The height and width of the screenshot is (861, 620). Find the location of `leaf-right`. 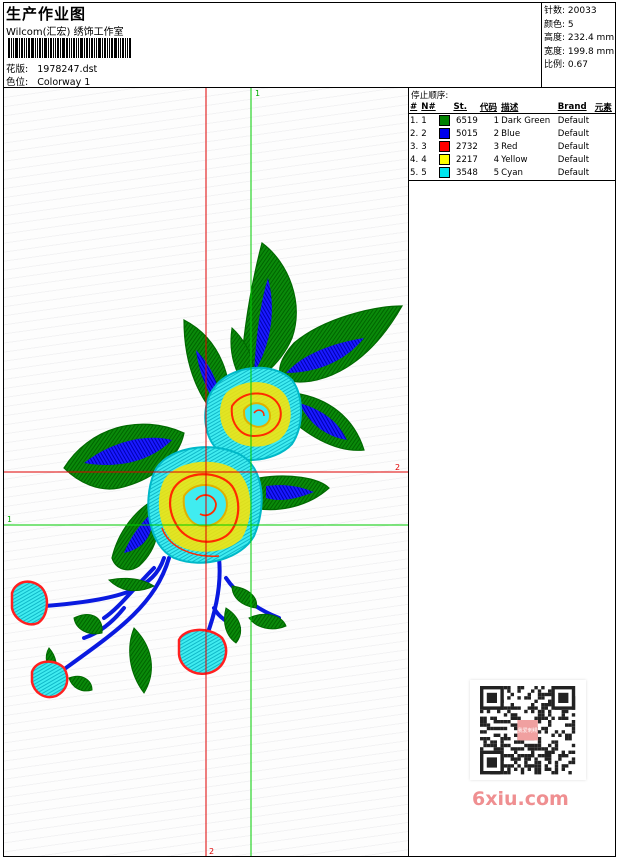

leaf-right is located at coordinates (341, 344).